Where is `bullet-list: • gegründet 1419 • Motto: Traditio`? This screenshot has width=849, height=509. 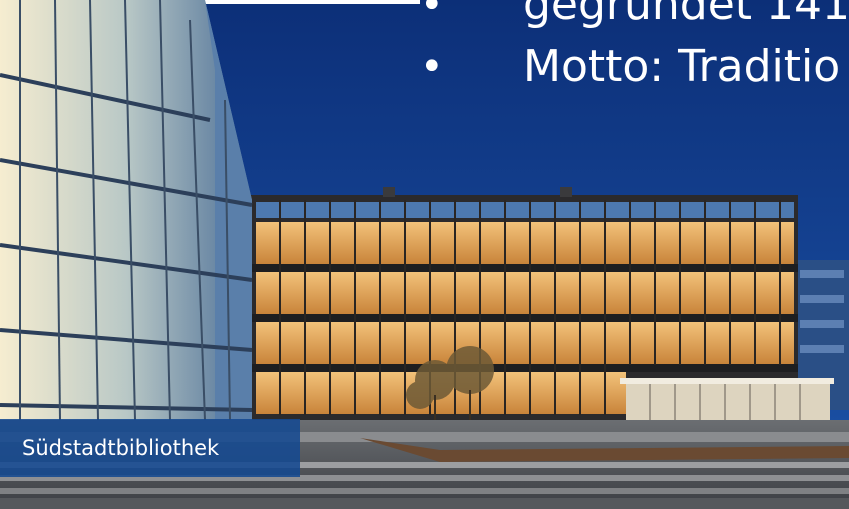 bullet-list: • gegründet 1419 • Motto: Traditio is located at coordinates (634, 47).